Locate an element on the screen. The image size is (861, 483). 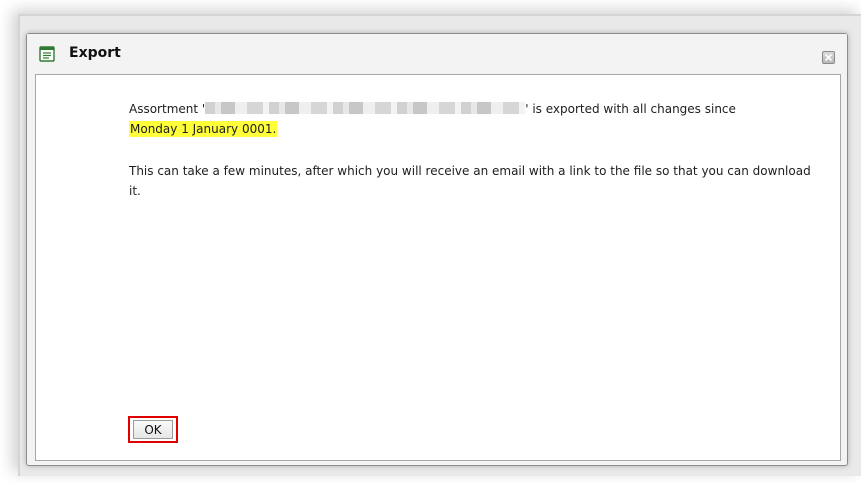
document-list-icon is located at coordinates (47, 54).